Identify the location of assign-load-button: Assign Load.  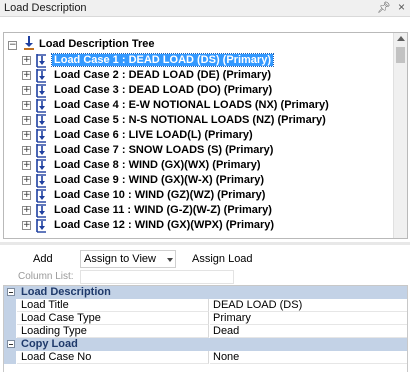
(222, 259).